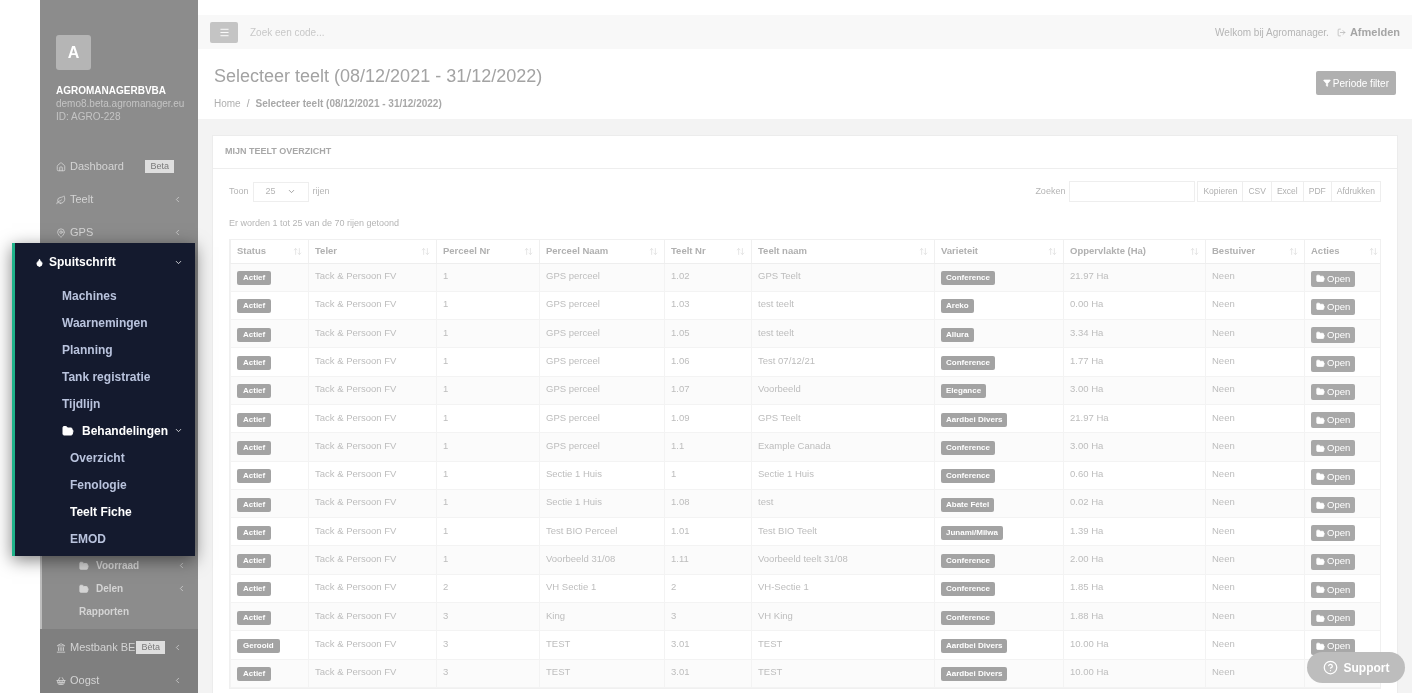  What do you see at coordinates (105, 538) in the screenshot?
I see `submenu-item: EMOD` at bounding box center [105, 538].